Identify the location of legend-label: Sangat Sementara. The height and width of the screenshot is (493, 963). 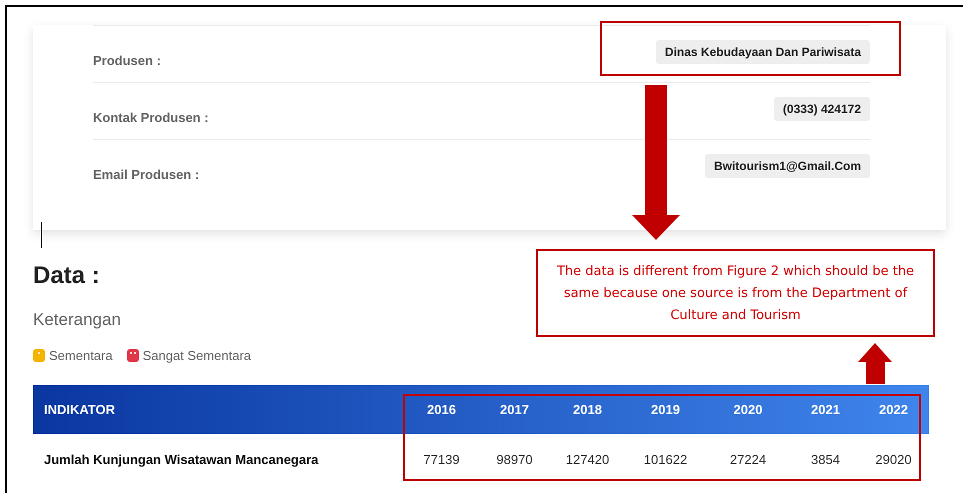
(196, 355).